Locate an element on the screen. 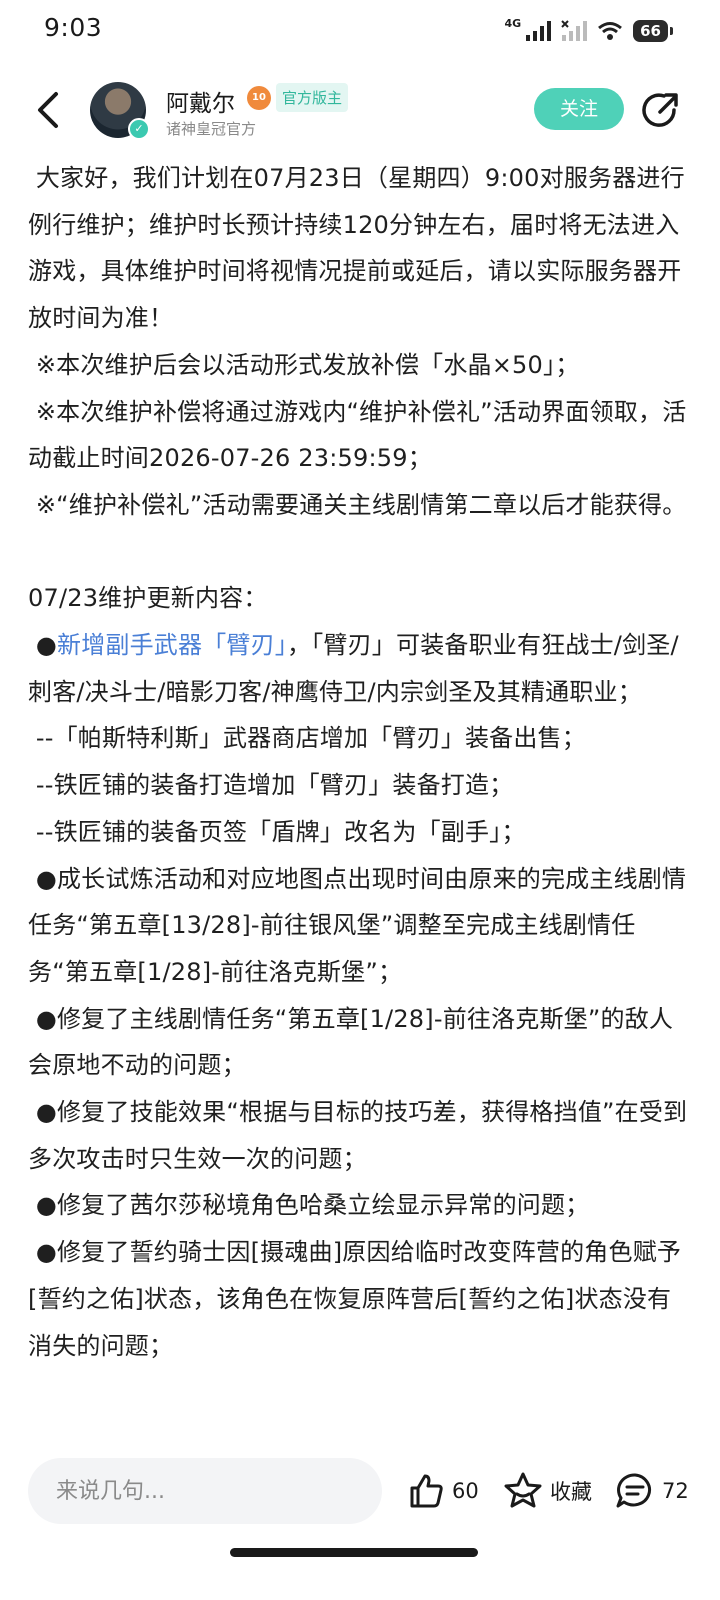  status-icons: 4G 66 is located at coordinates (588, 31).